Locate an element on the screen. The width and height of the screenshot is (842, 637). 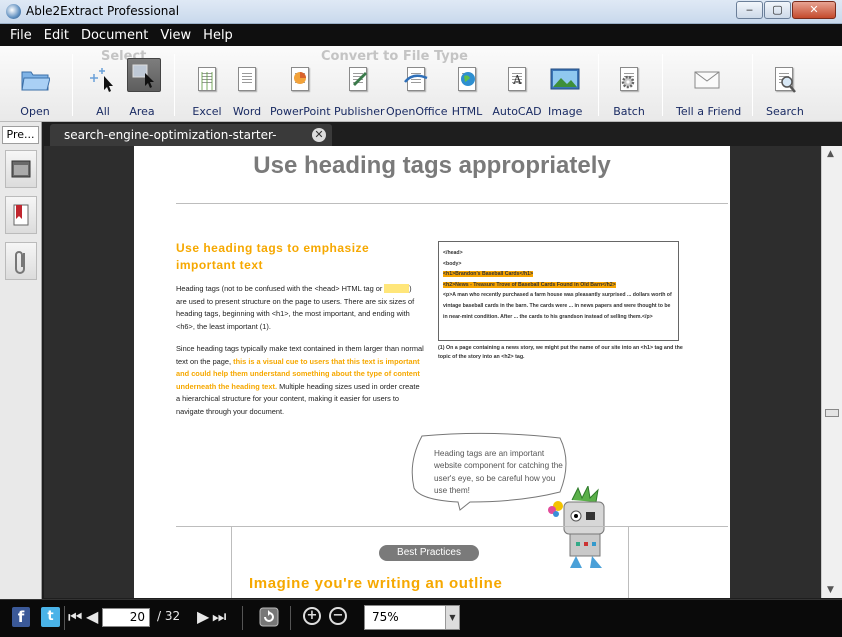
paperclip-icon is located at coordinates (20, 262).